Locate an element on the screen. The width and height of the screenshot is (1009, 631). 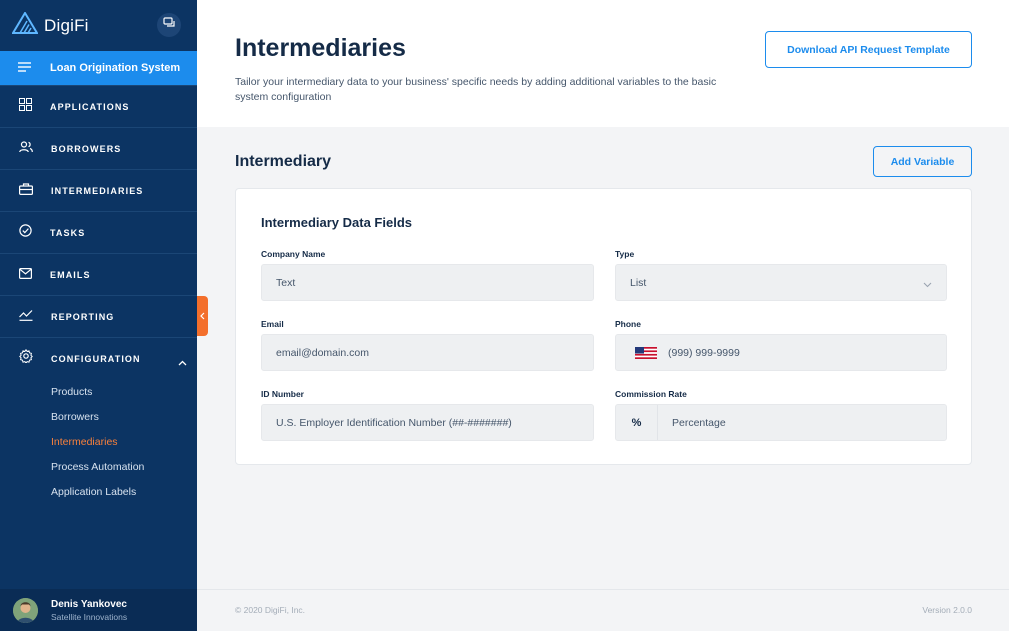
avatar is located at coordinates (25, 610).